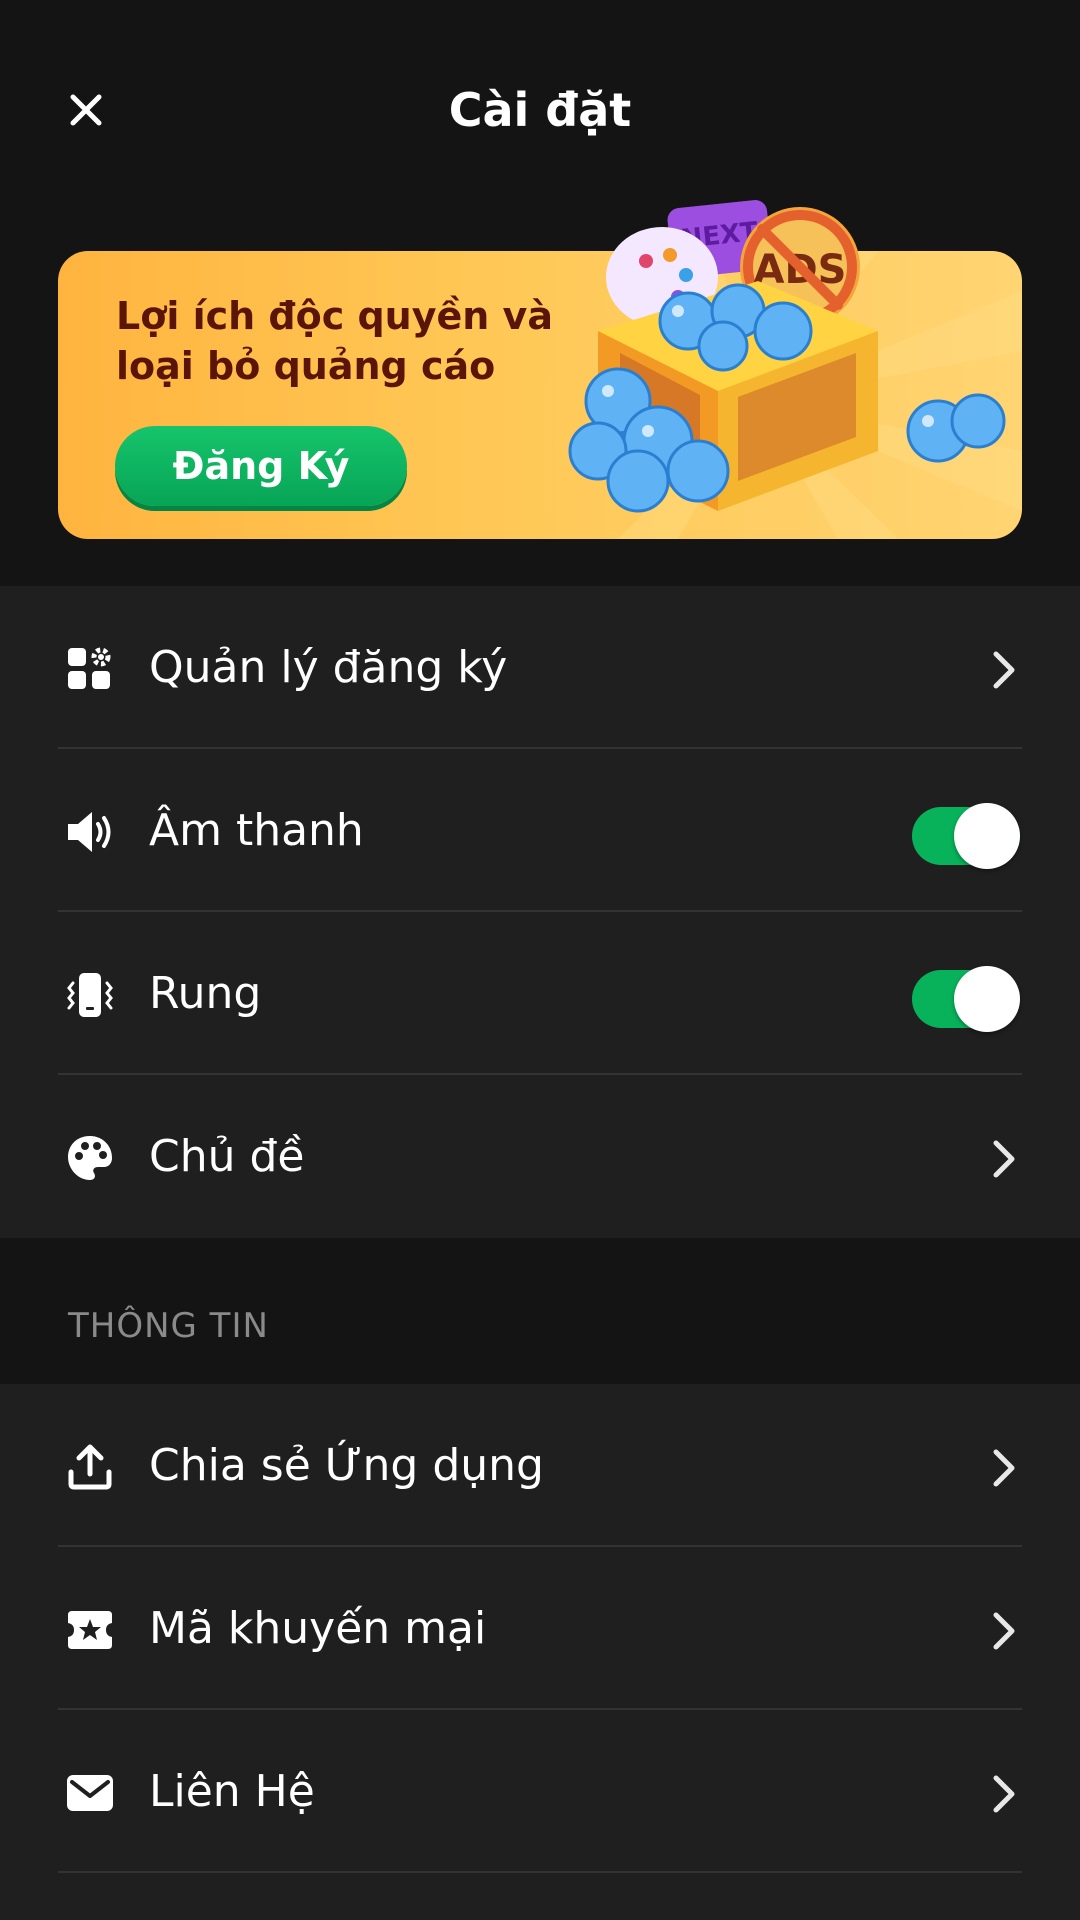 The height and width of the screenshot is (1920, 1080). Describe the element at coordinates (90, 1467) in the screenshot. I see `share-upload-icon` at that location.